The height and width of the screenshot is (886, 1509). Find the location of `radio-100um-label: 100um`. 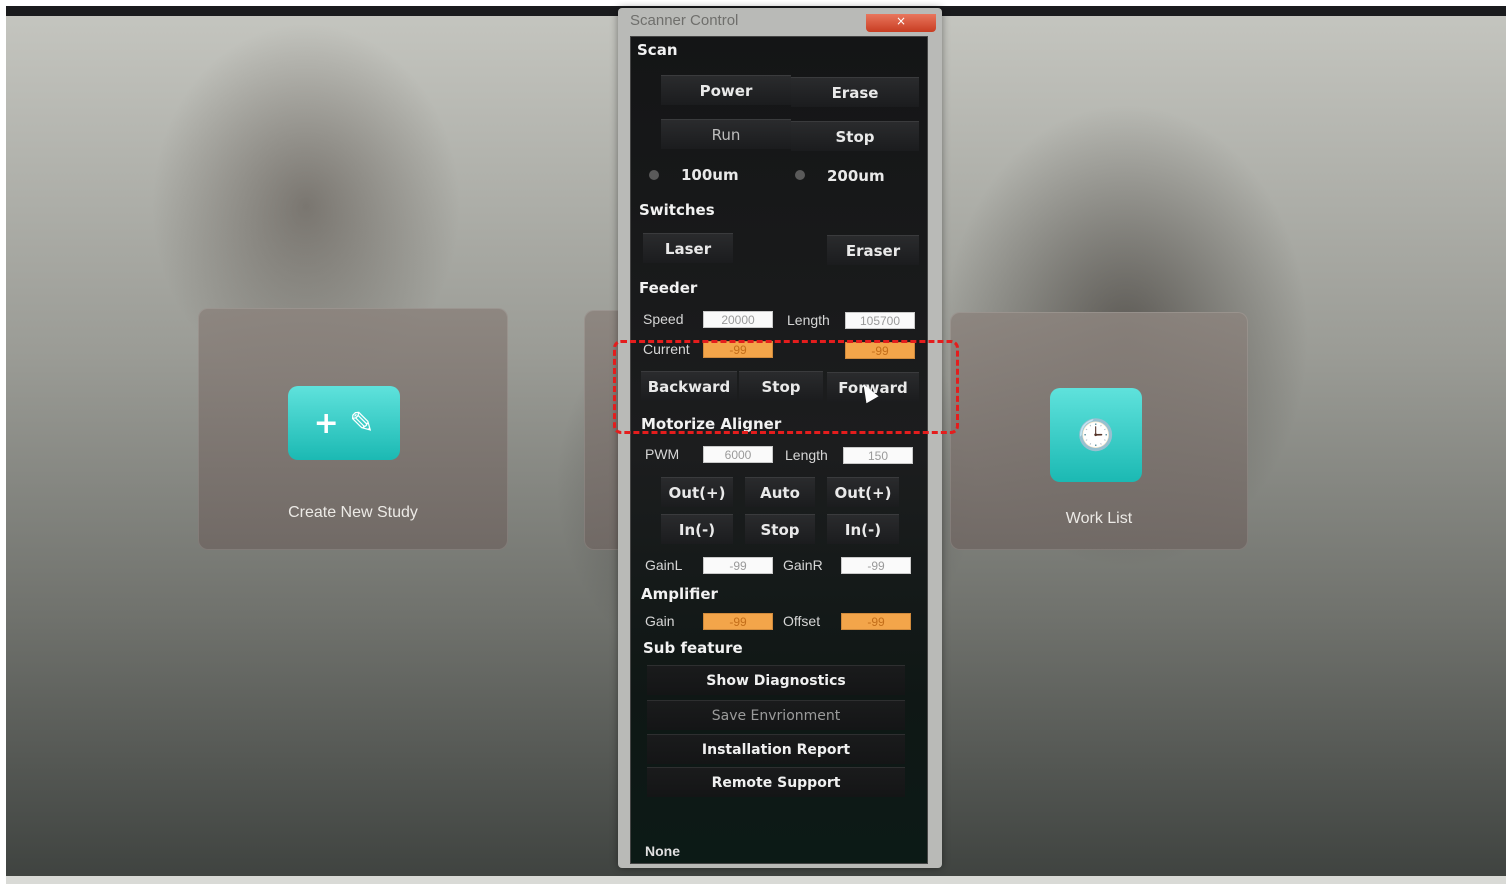

radio-100um-label: 100um is located at coordinates (710, 175).